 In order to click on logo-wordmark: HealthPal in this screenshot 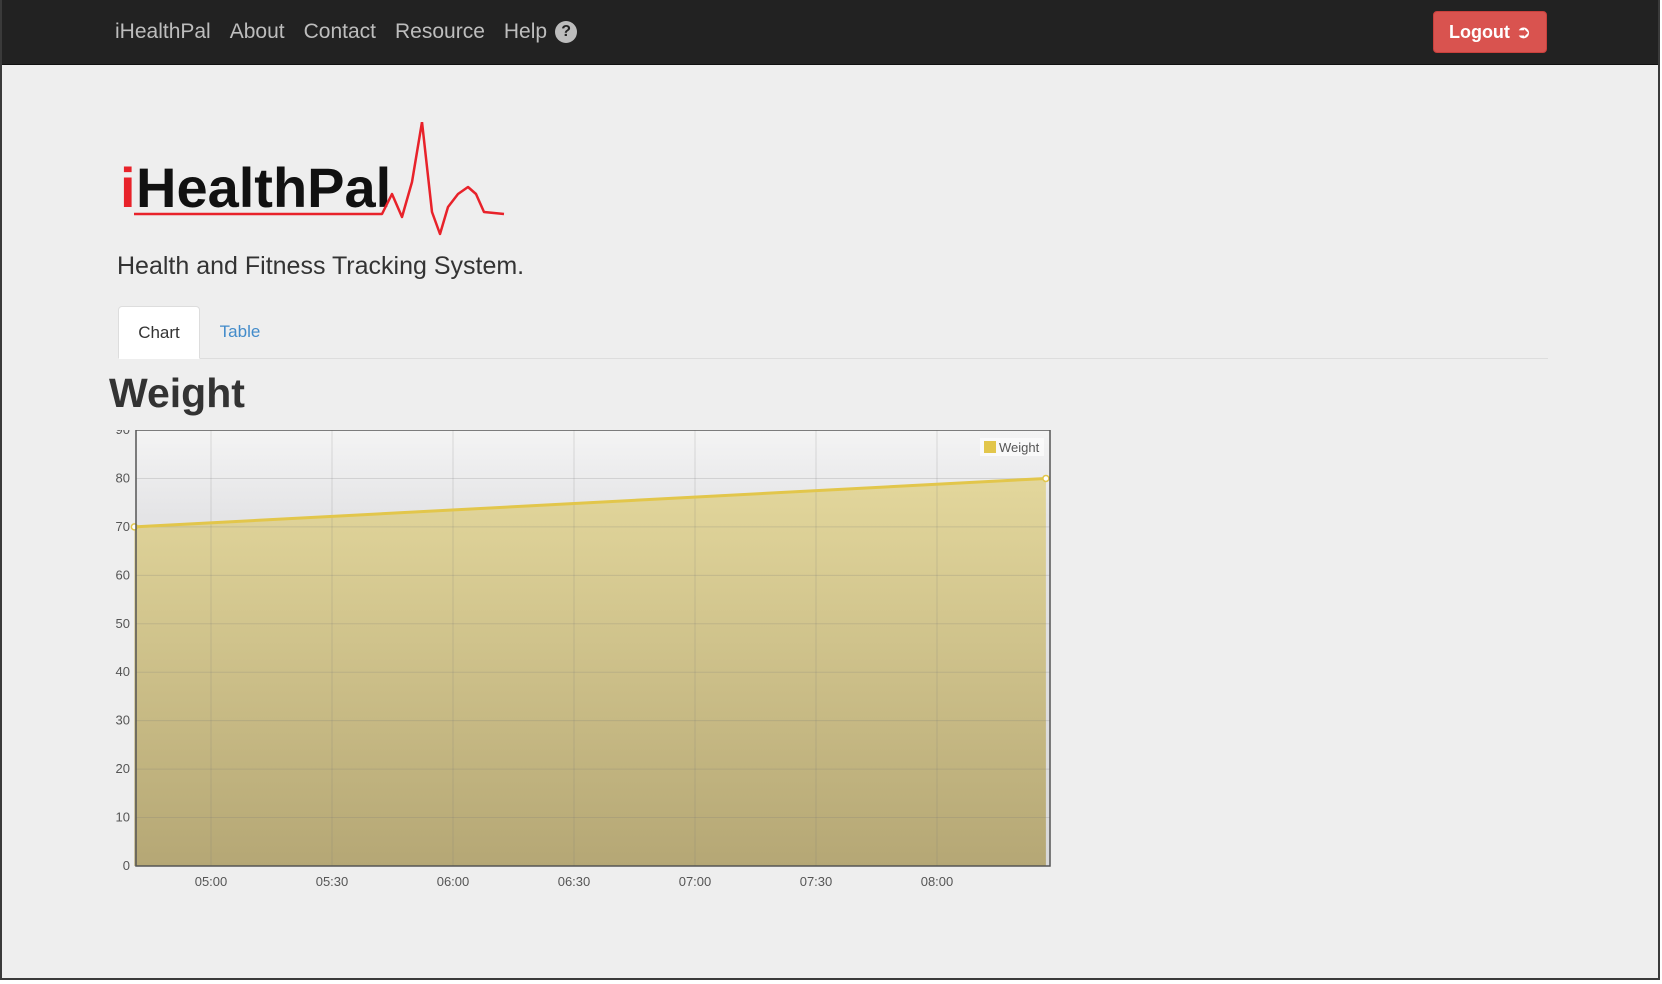, I will do `click(263, 187)`.